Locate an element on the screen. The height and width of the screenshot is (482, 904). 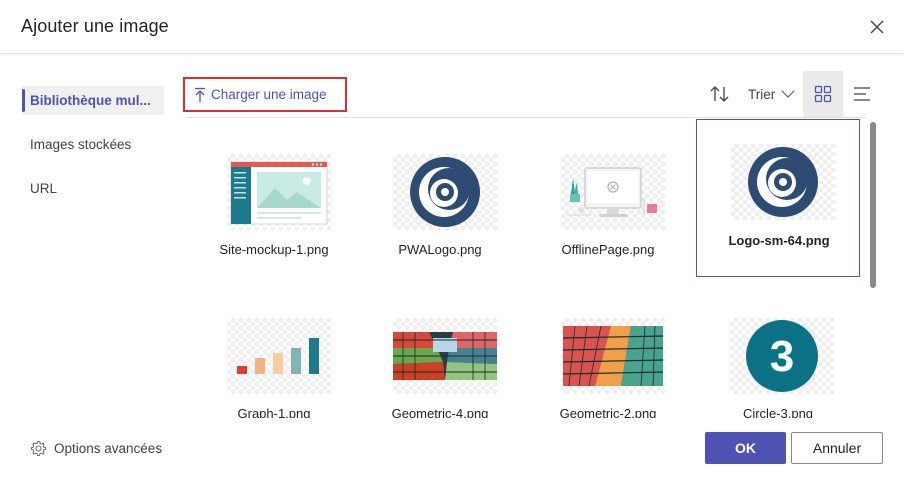
list-view-icon is located at coordinates (862, 94).